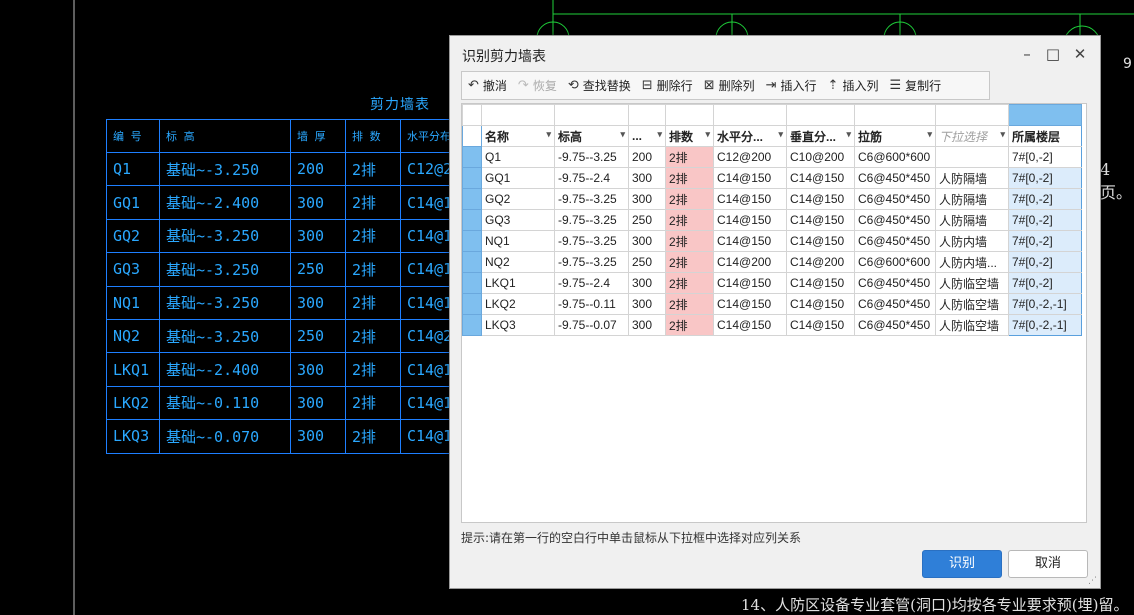 This screenshot has width=1134, height=615. What do you see at coordinates (962, 564) in the screenshot?
I see `recognize-button: 识别` at bounding box center [962, 564].